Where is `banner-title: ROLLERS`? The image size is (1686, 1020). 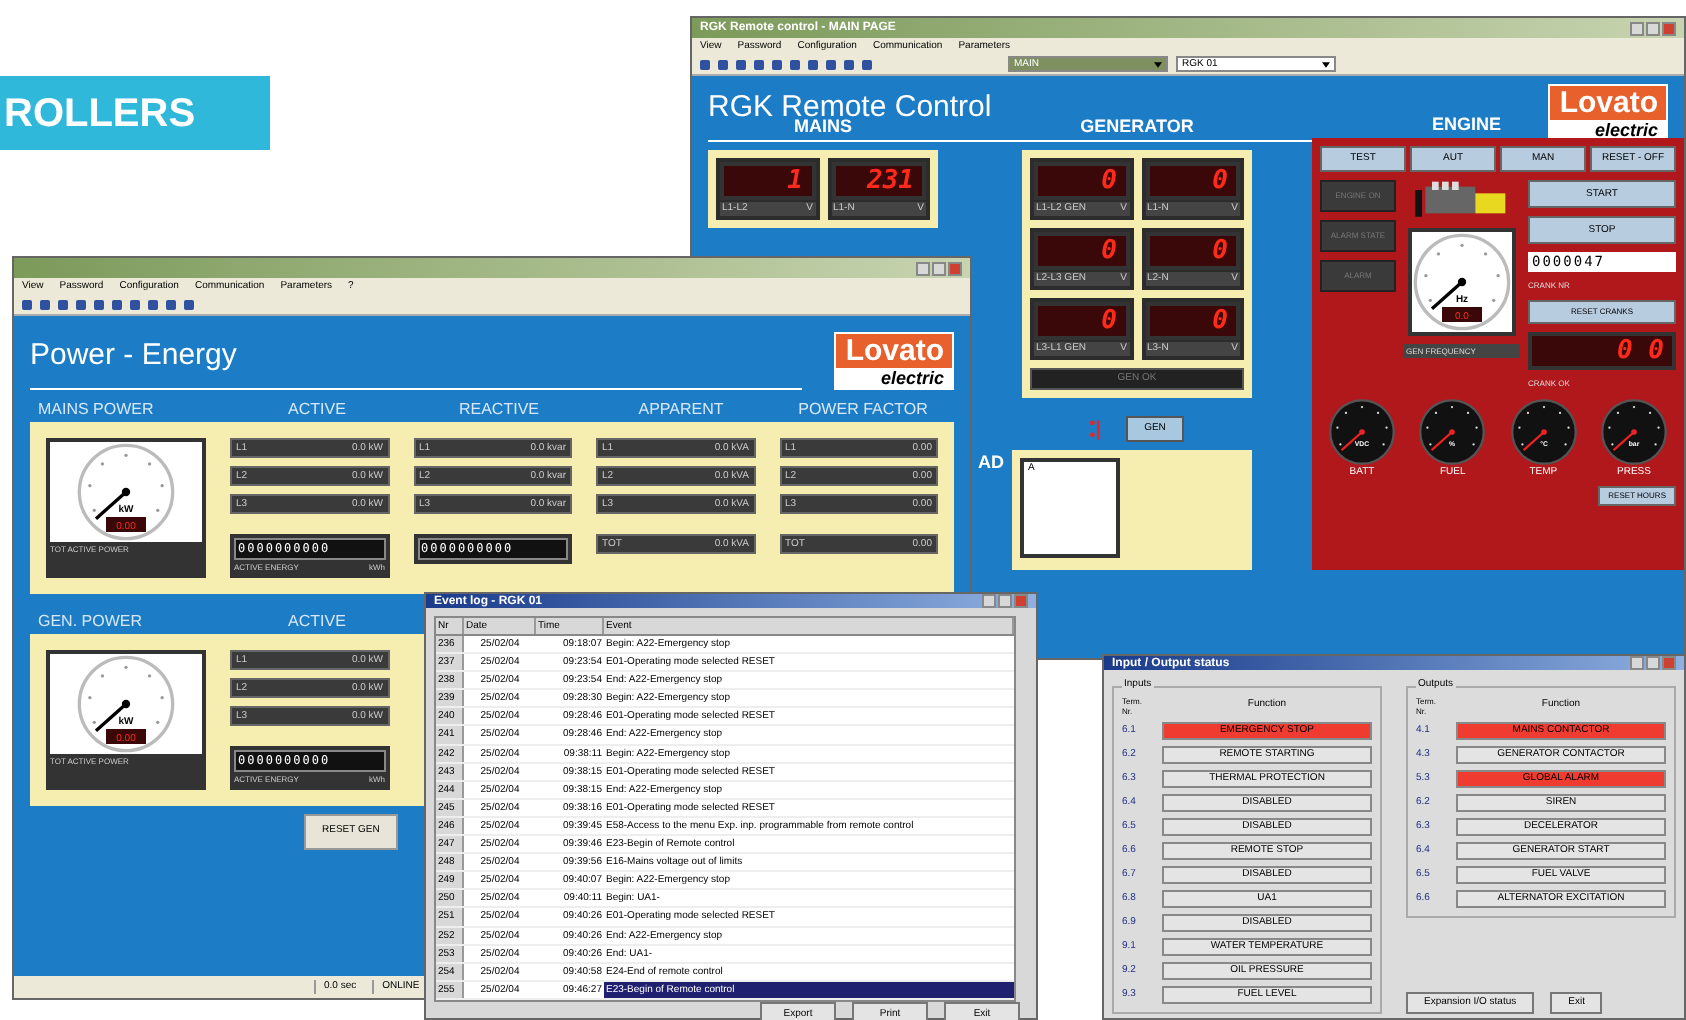 banner-title: ROLLERS is located at coordinates (100, 114).